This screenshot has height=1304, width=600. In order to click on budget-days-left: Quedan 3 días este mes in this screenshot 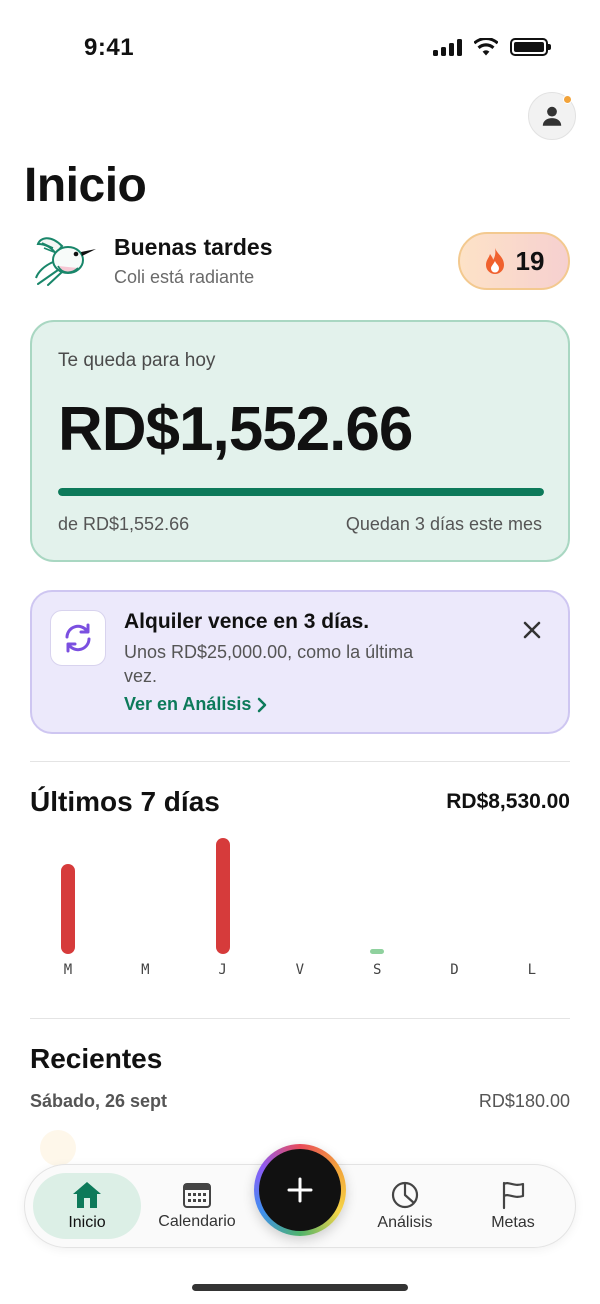, I will do `click(443, 524)`.